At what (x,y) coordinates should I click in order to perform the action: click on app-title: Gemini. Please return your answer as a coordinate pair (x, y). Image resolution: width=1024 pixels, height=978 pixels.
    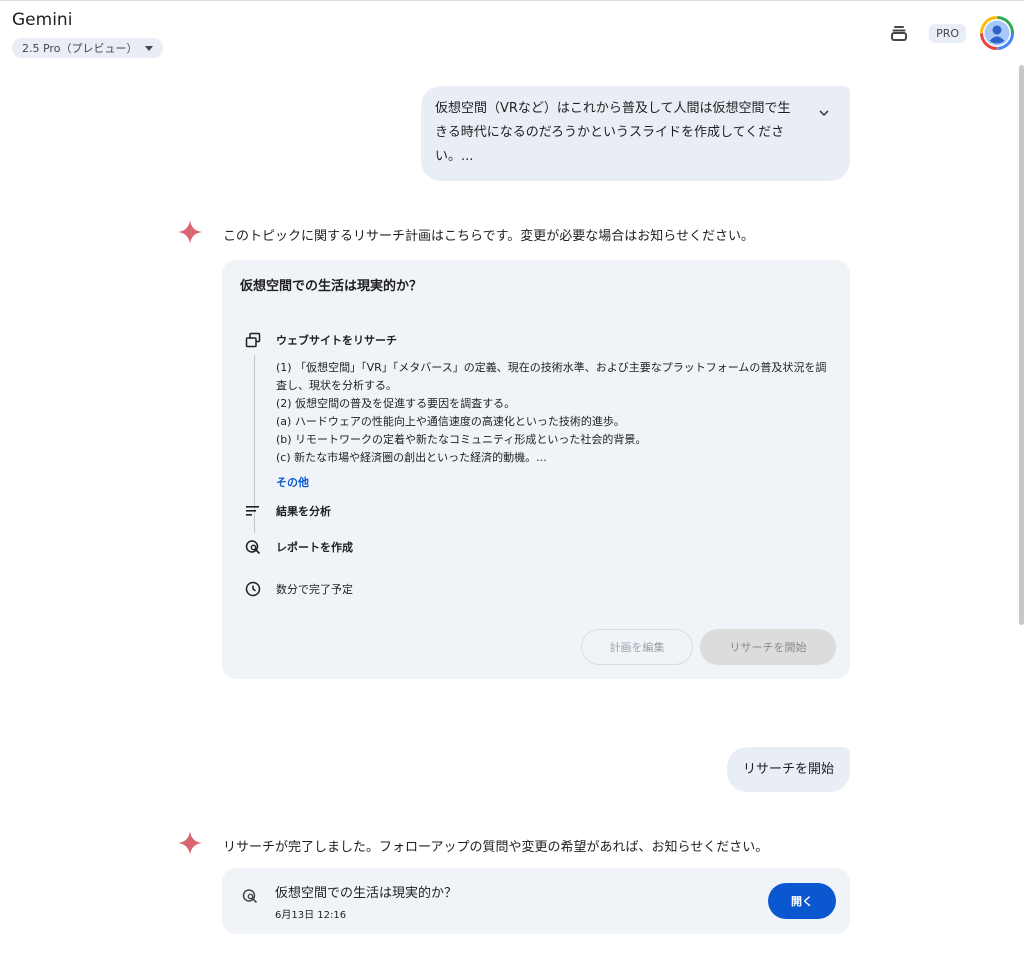
    Looking at the image, I should click on (42, 20).